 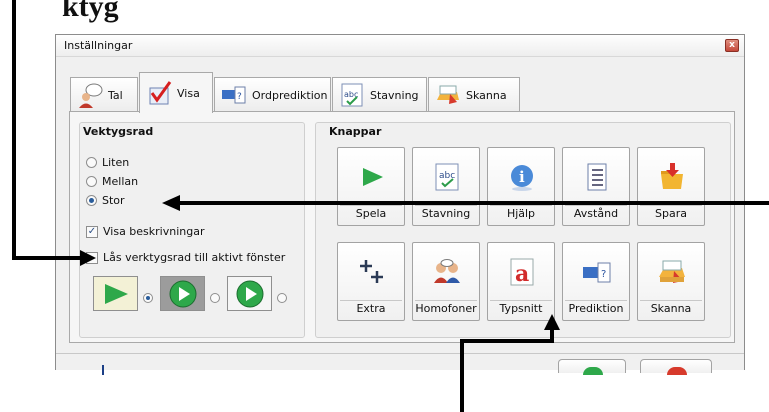 What do you see at coordinates (677, 371) in the screenshot?
I see `cancel-icon` at bounding box center [677, 371].